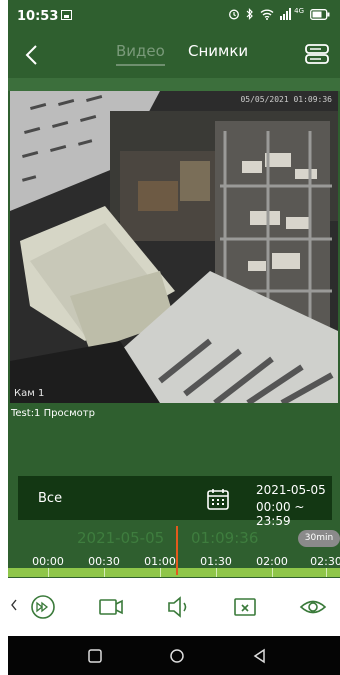 Image resolution: width=340 pixels, height=675 pixels. Describe the element at coordinates (319, 538) in the screenshot. I see `timeline-zoom-button: 30min` at that location.